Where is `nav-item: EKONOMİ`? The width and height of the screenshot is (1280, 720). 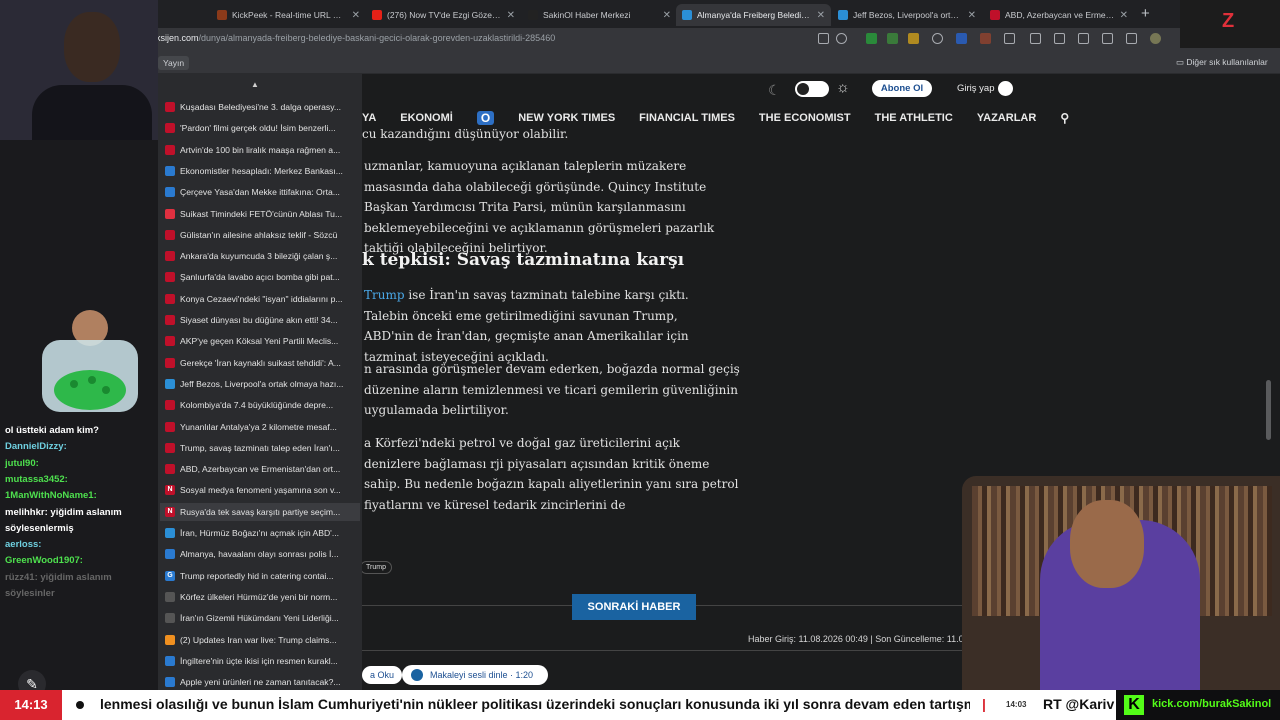 nav-item: EKONOMİ is located at coordinates (426, 118).